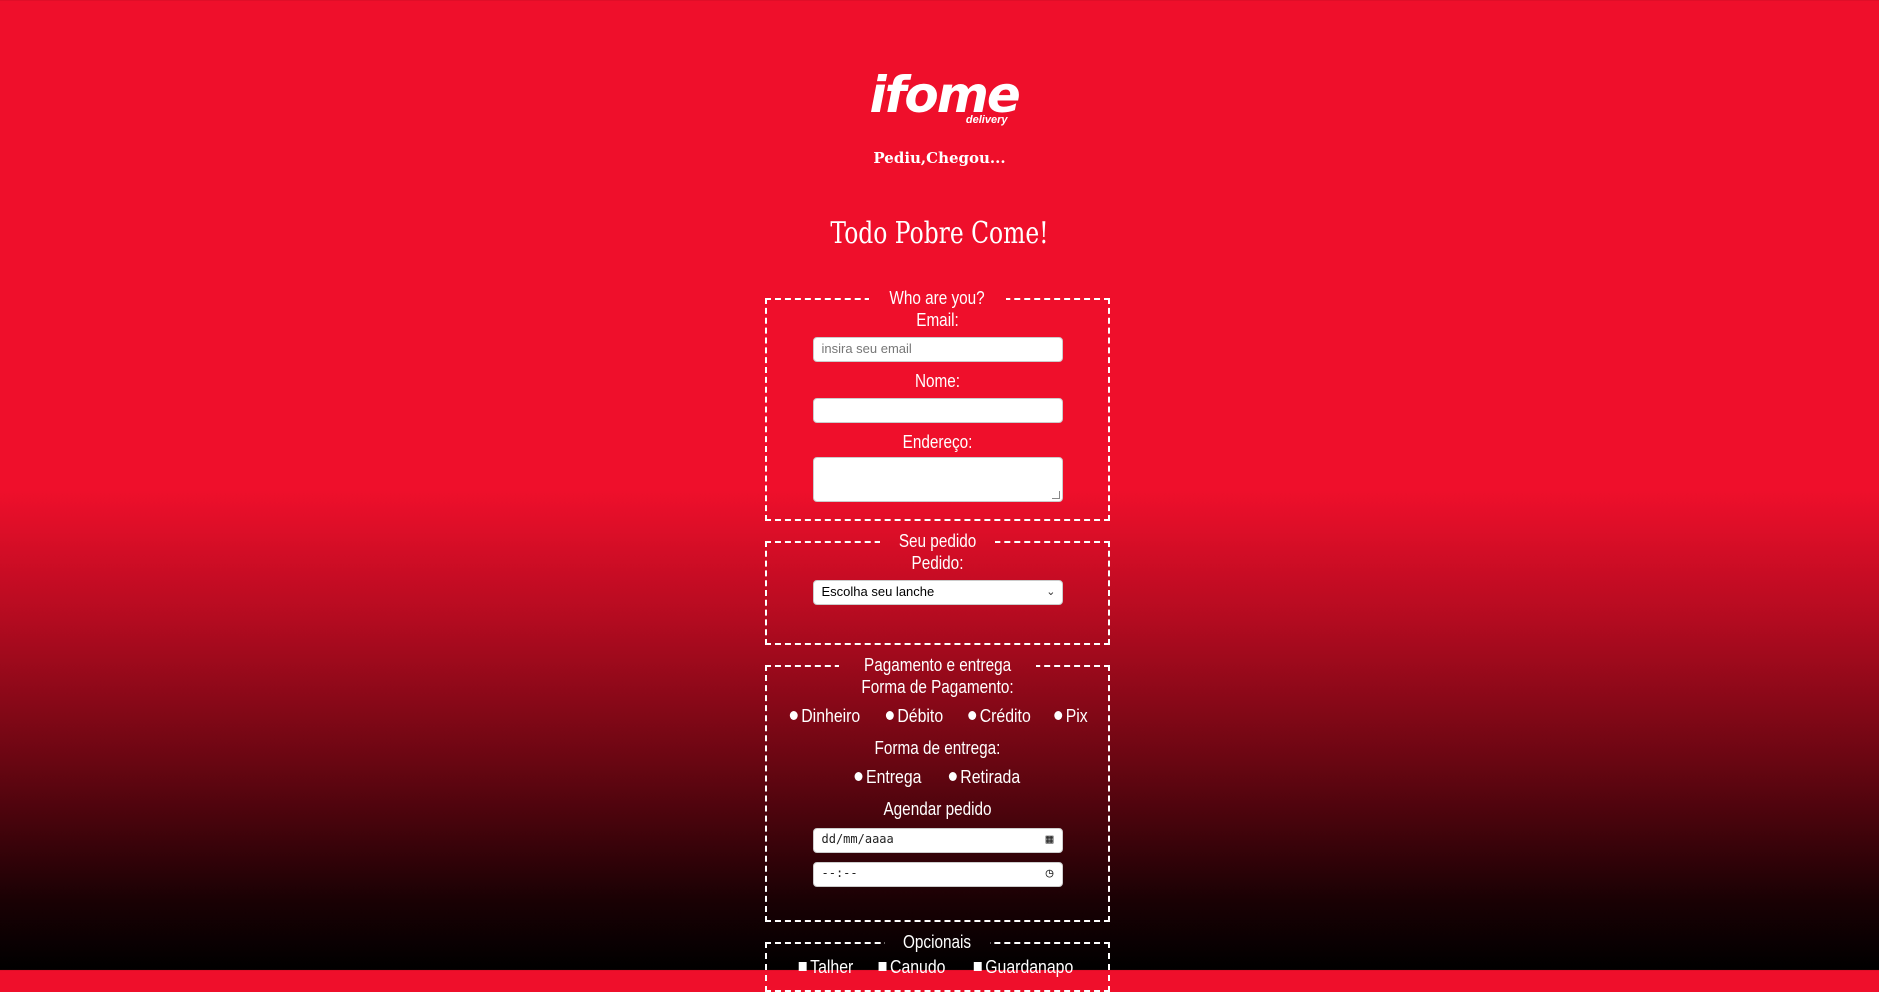 The height and width of the screenshot is (992, 1879). What do you see at coordinates (939, 233) in the screenshot?
I see `page-title: Todo Pobre Come!` at bounding box center [939, 233].